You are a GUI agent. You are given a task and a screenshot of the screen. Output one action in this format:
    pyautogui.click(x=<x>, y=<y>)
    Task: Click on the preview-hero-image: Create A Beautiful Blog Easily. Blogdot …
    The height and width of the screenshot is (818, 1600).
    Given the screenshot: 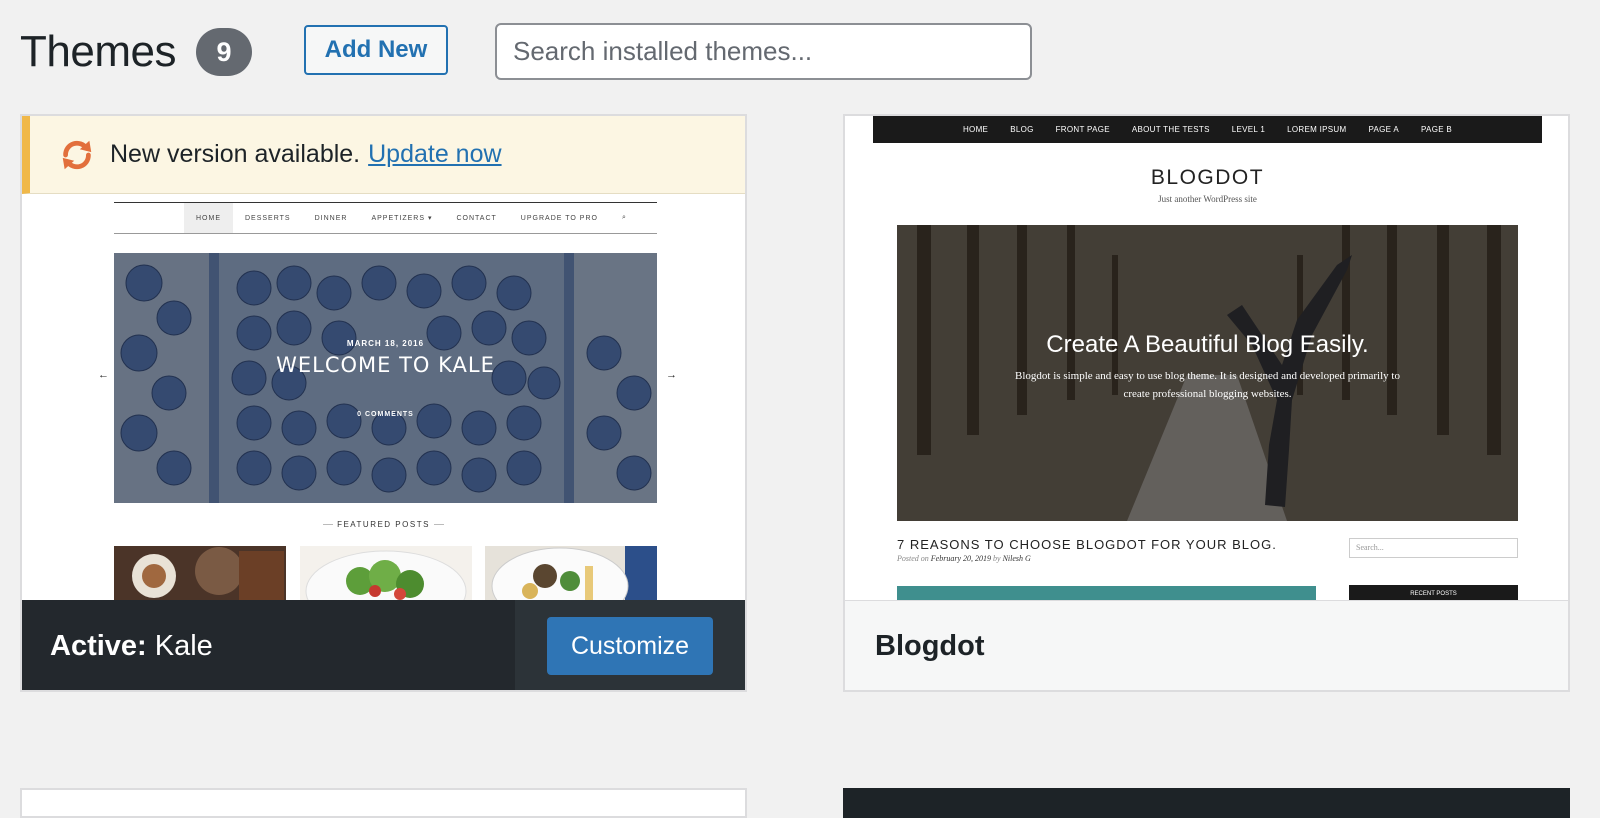 What is the action you would take?
    pyautogui.click(x=1207, y=373)
    